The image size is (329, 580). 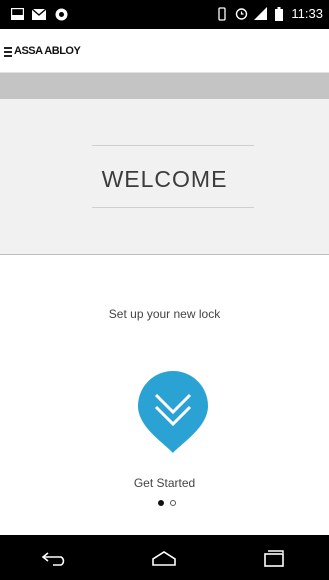 I want to click on screenshot-icon, so click(x=17, y=14).